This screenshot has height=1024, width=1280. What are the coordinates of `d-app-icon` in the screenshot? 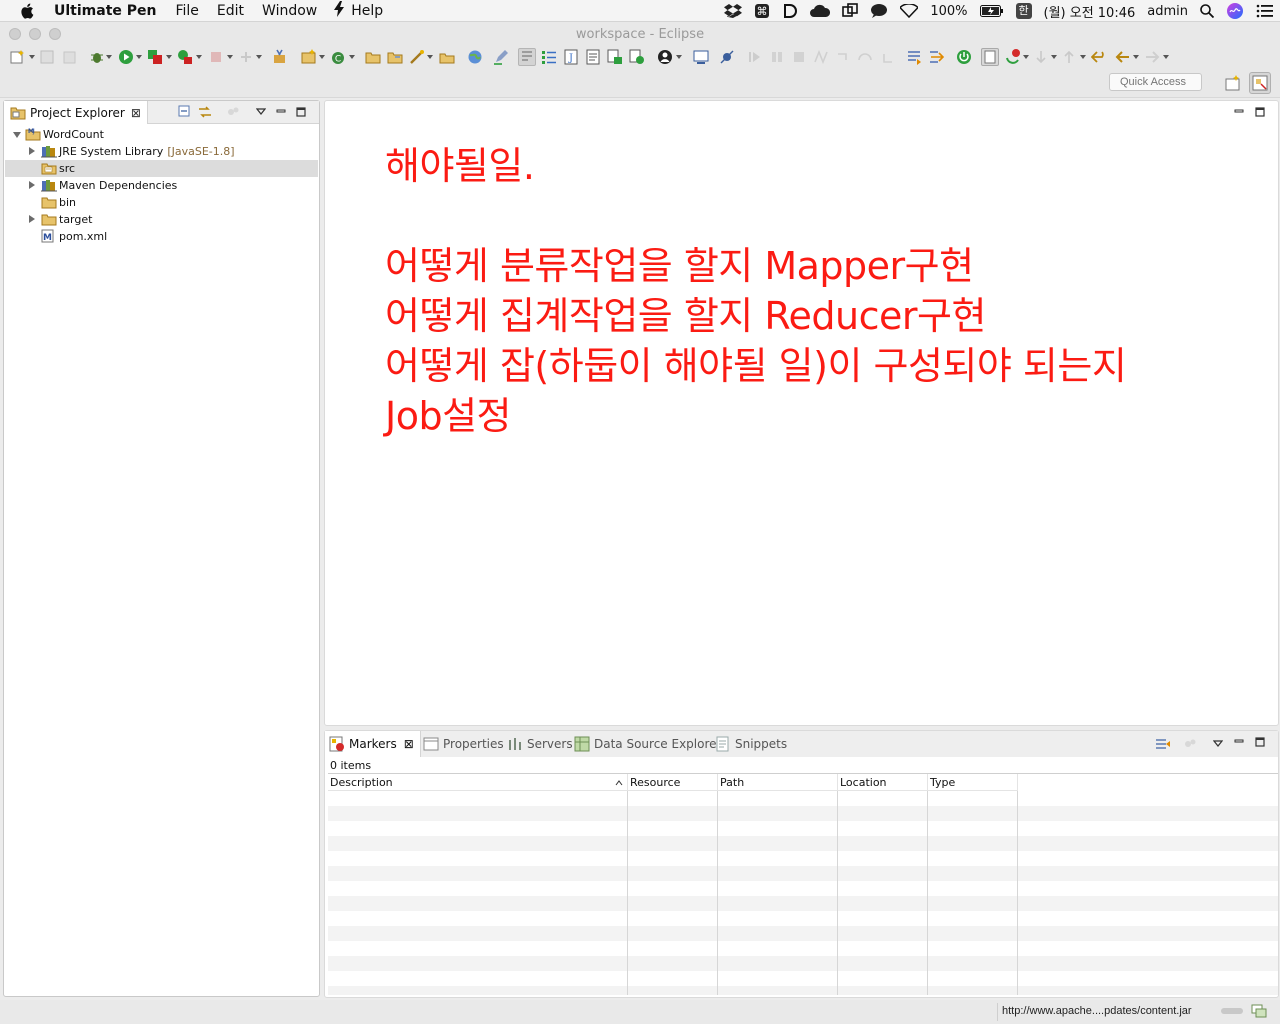 It's located at (790, 11).